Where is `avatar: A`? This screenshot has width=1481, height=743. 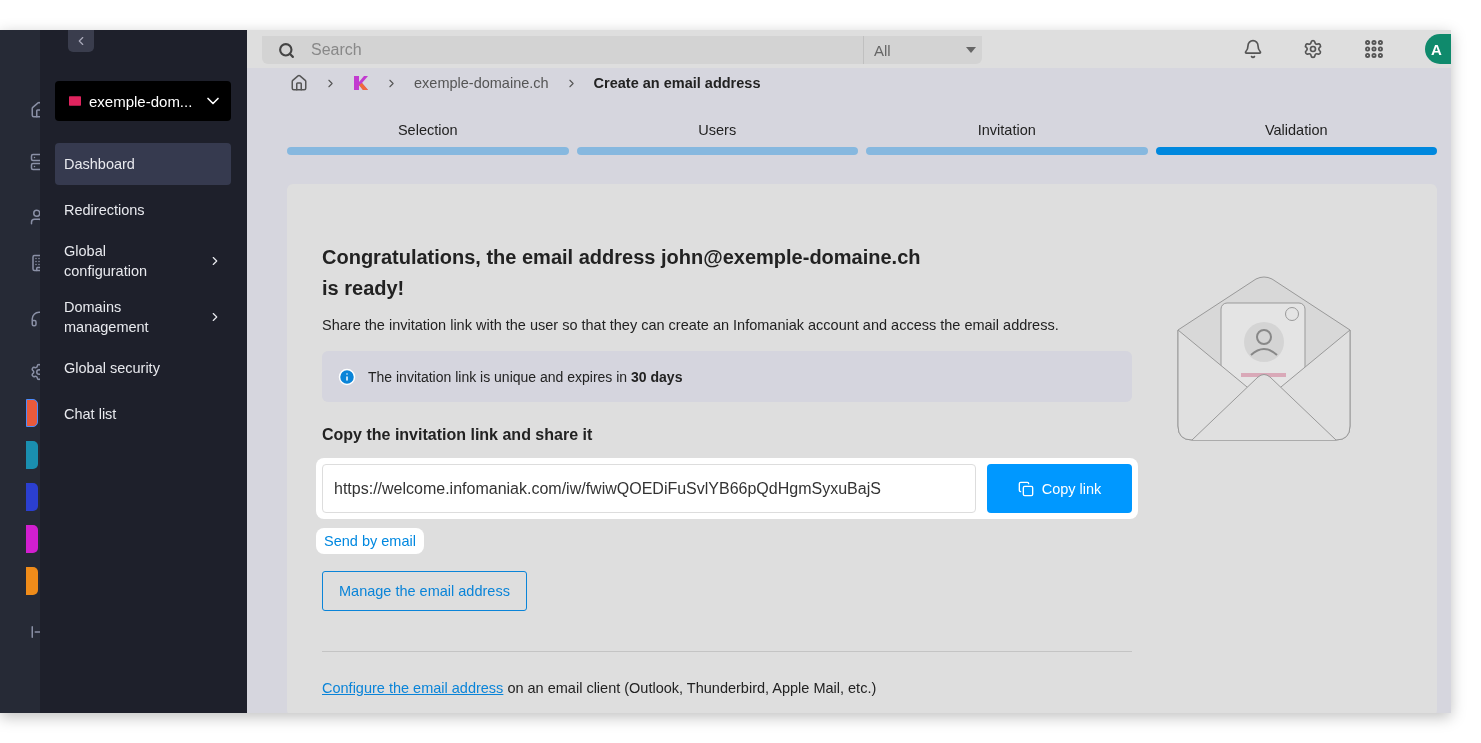
avatar: A is located at coordinates (1438, 49).